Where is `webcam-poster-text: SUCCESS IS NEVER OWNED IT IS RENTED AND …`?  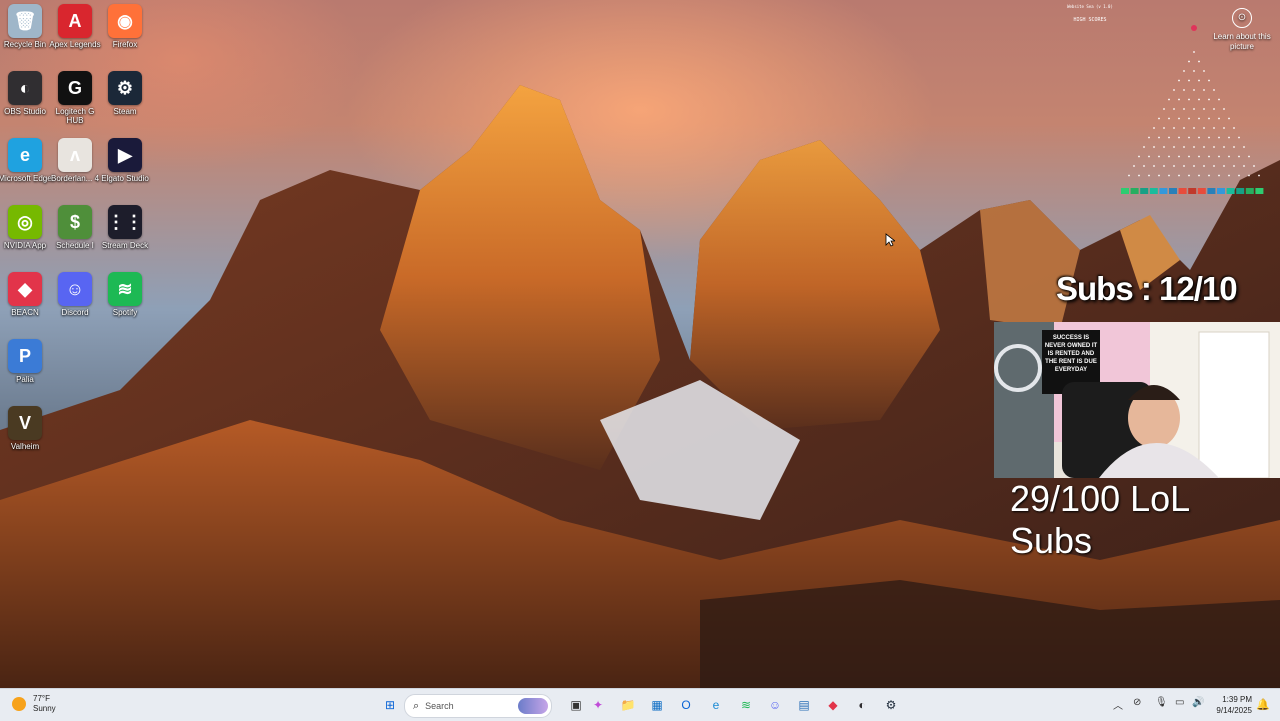 webcam-poster-text: SUCCESS IS NEVER OWNED IT IS RENTED AND … is located at coordinates (1071, 354).